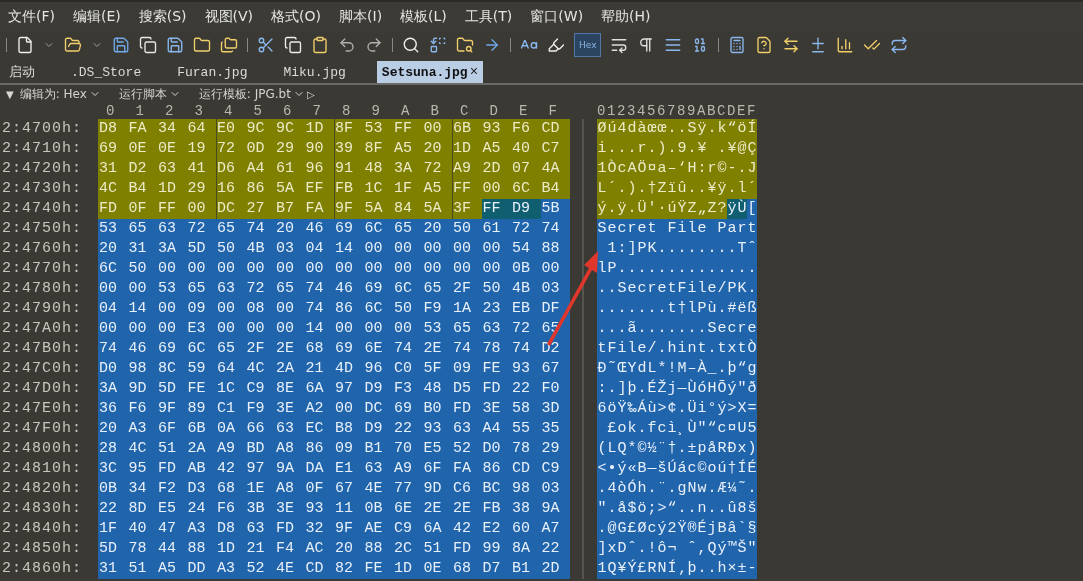  Describe the element at coordinates (366, 16) in the screenshot. I see `menu-item: 脚本(I)` at that location.